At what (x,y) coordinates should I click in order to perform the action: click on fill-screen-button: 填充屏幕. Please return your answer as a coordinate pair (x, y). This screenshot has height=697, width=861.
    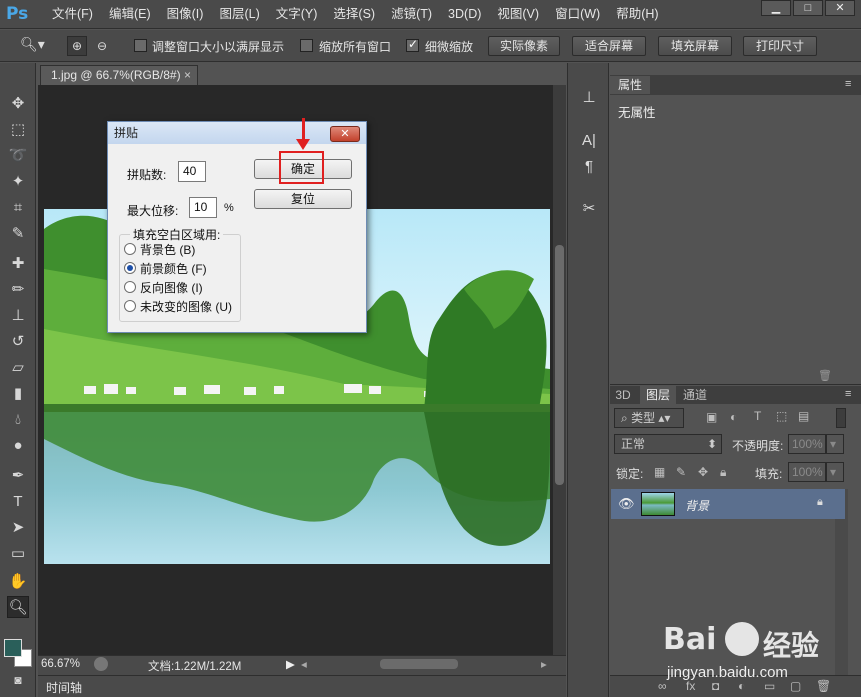
    Looking at the image, I should click on (695, 46).